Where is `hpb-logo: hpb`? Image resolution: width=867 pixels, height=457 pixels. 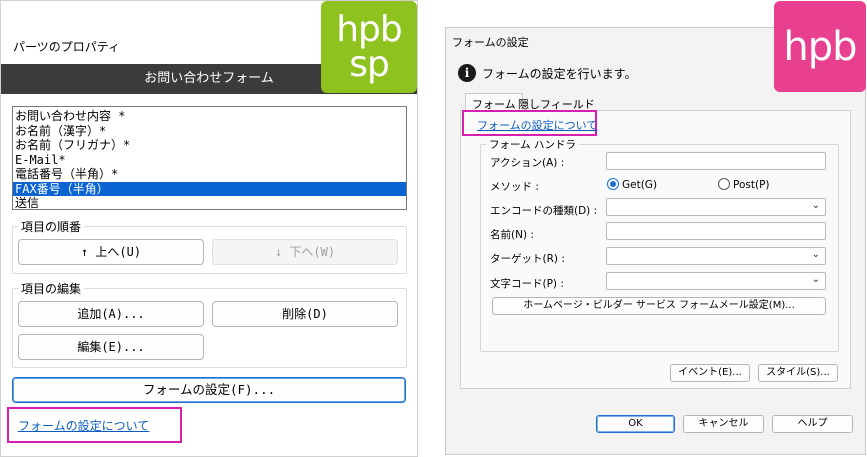
hpb-logo: hpb is located at coordinates (820, 46).